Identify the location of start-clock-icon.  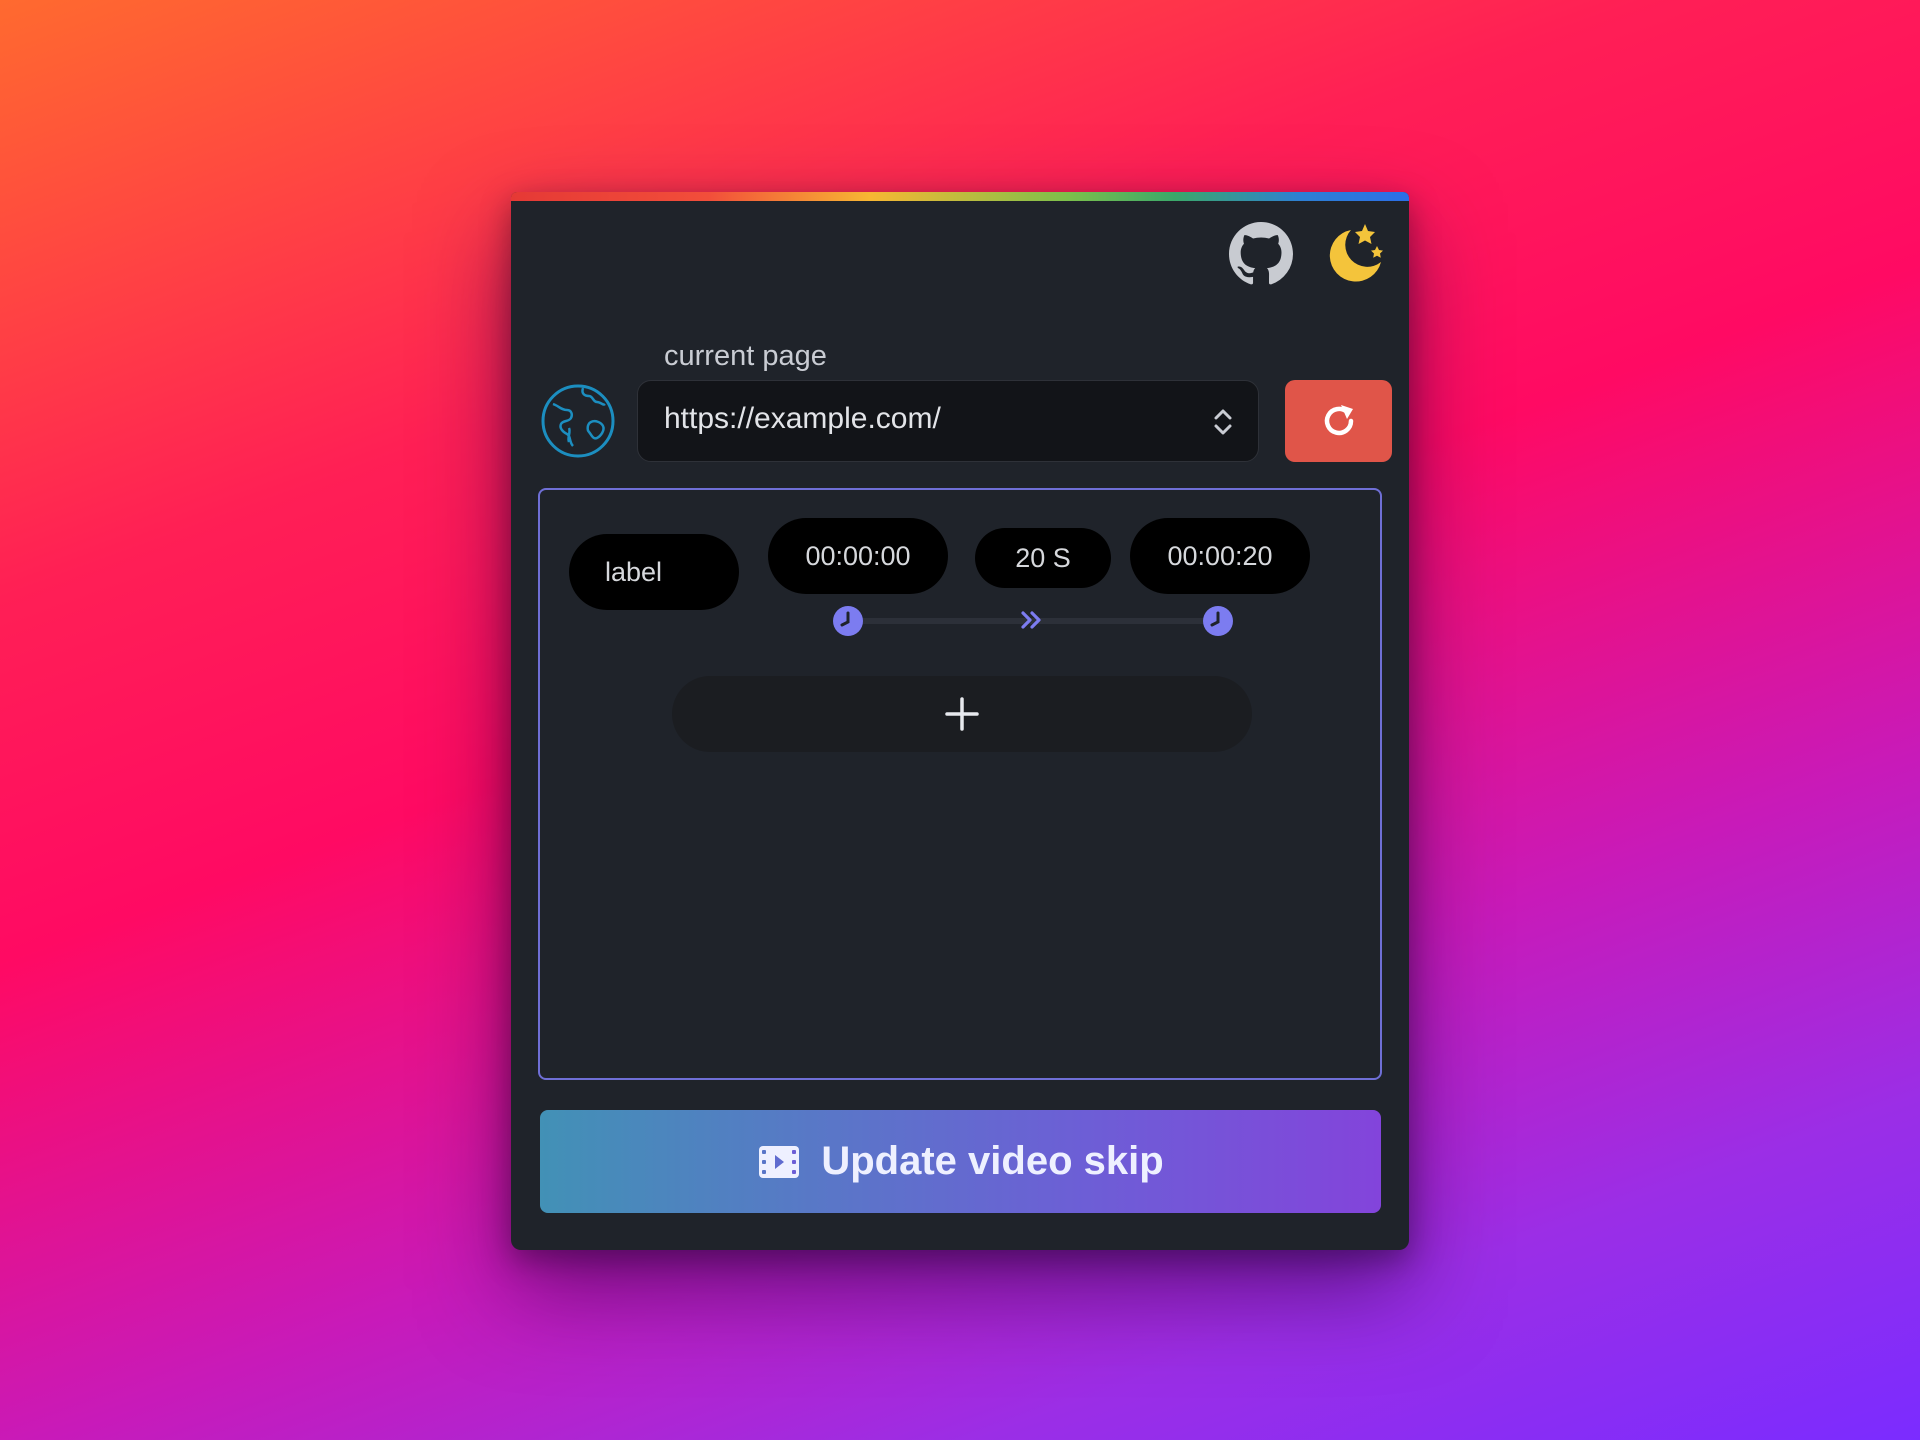
(848, 621).